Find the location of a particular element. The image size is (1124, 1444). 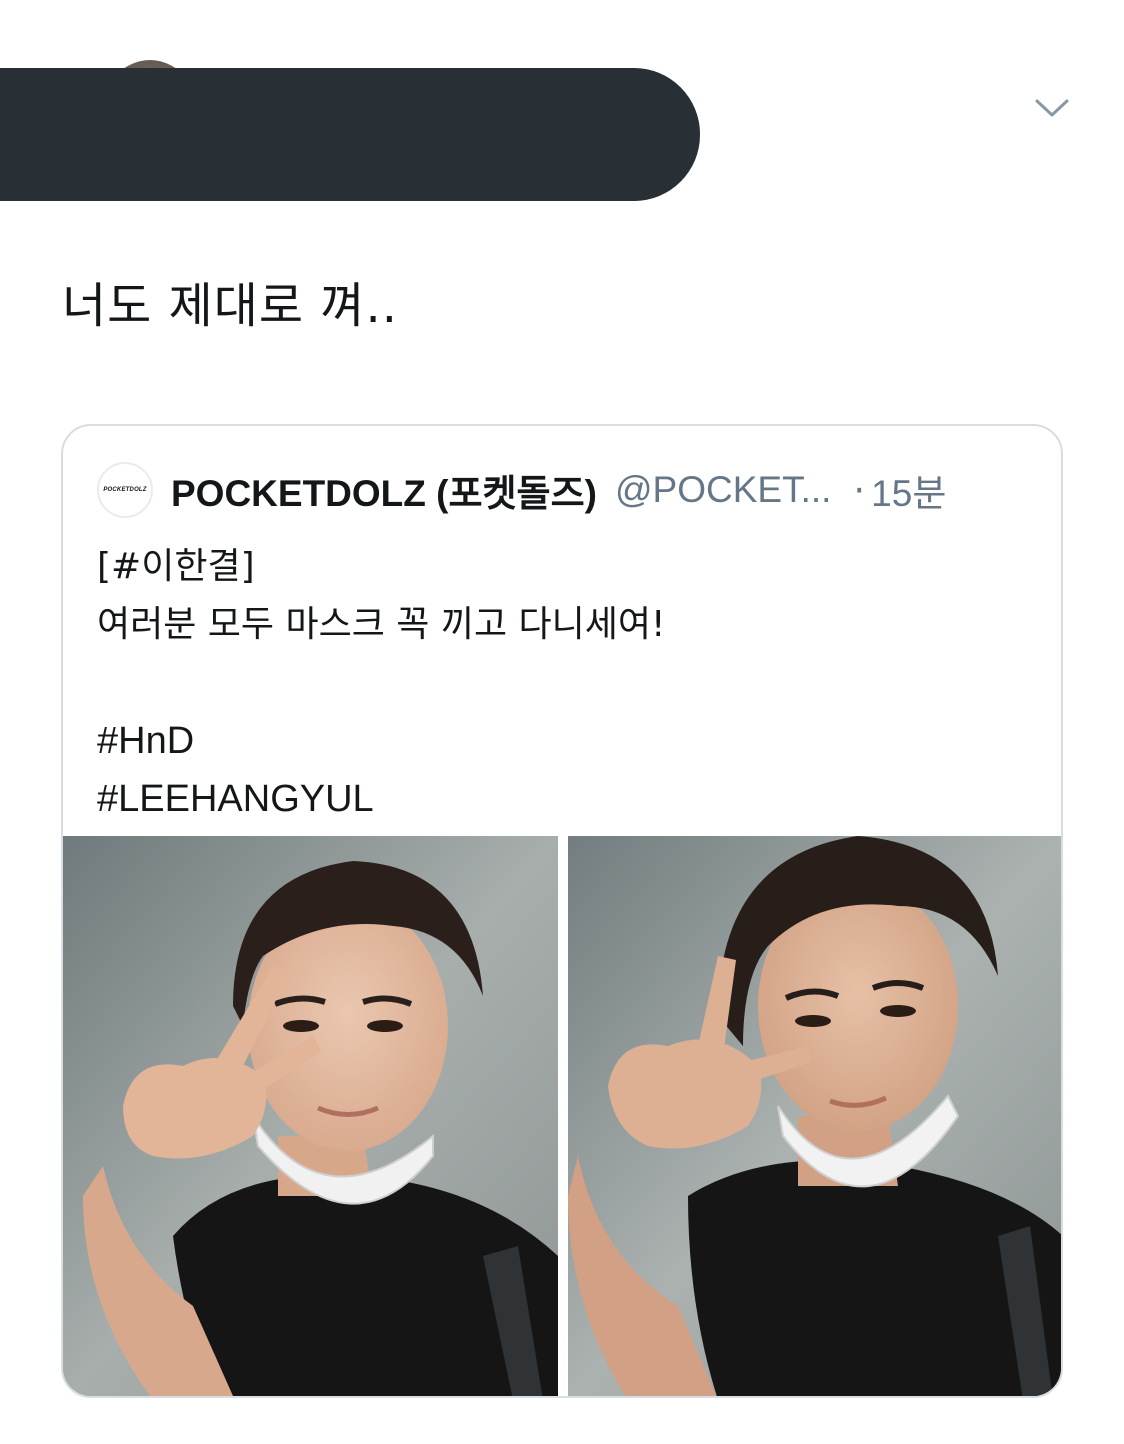

chevron-down-icon is located at coordinates (1052, 108).